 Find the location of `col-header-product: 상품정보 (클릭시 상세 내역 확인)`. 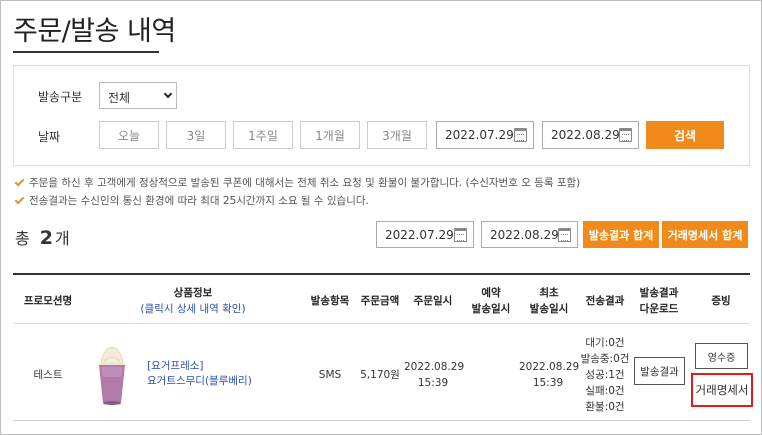

col-header-product: 상품정보 (클릭시 상세 내역 확인) is located at coordinates (193, 301).